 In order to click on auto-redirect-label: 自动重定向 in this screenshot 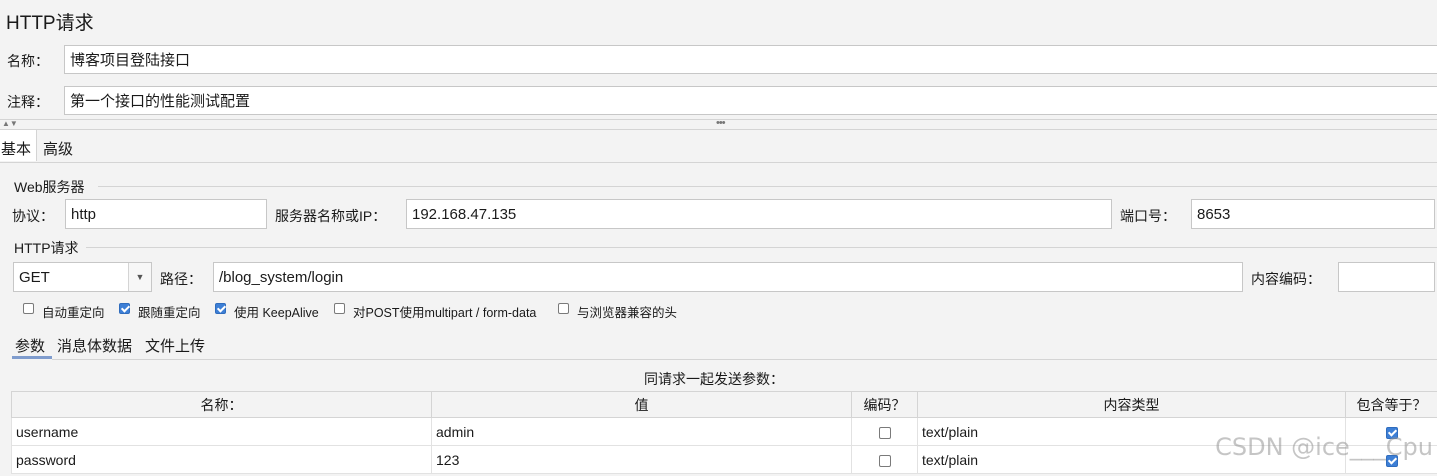, I will do `click(73, 313)`.